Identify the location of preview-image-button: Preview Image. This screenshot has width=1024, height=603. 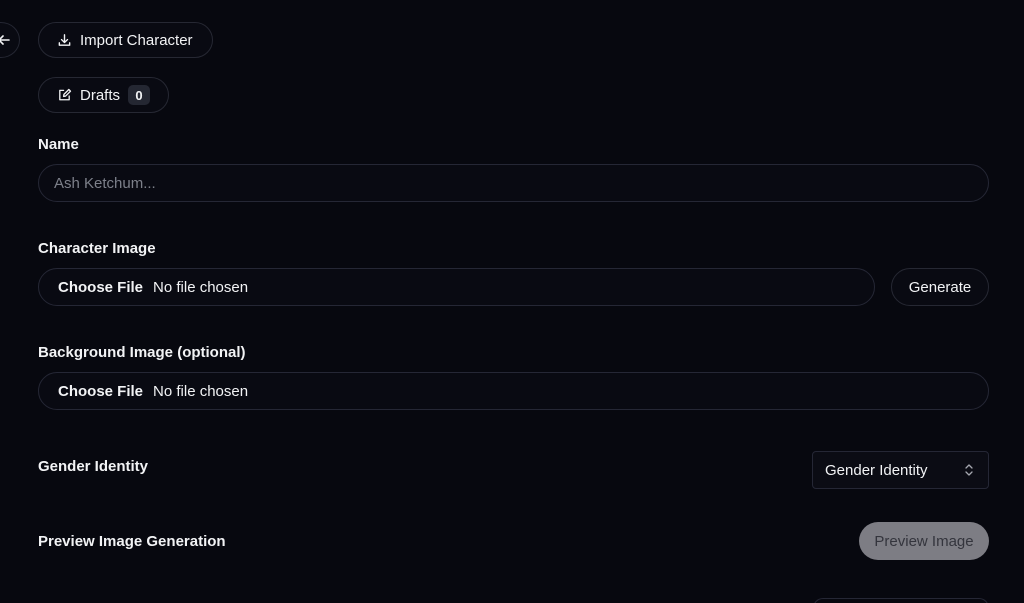
(924, 541).